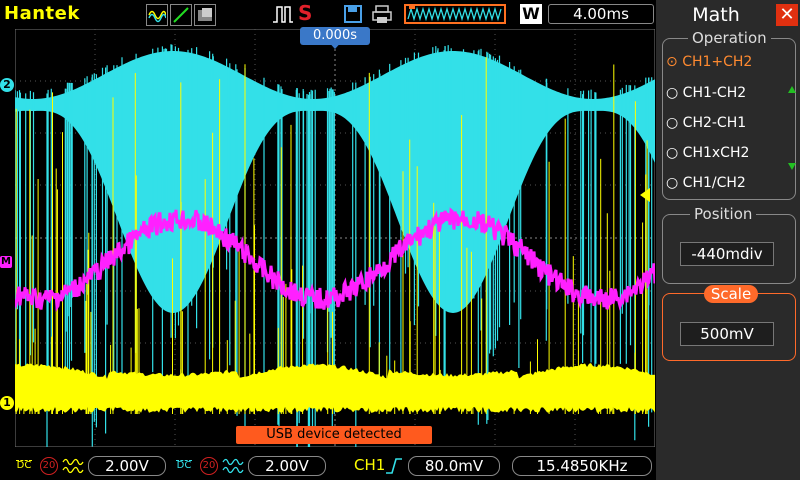 The width and height of the screenshot is (800, 480). Describe the element at coordinates (714, 93) in the screenshot. I see `op-label: CH1-CH2` at that location.